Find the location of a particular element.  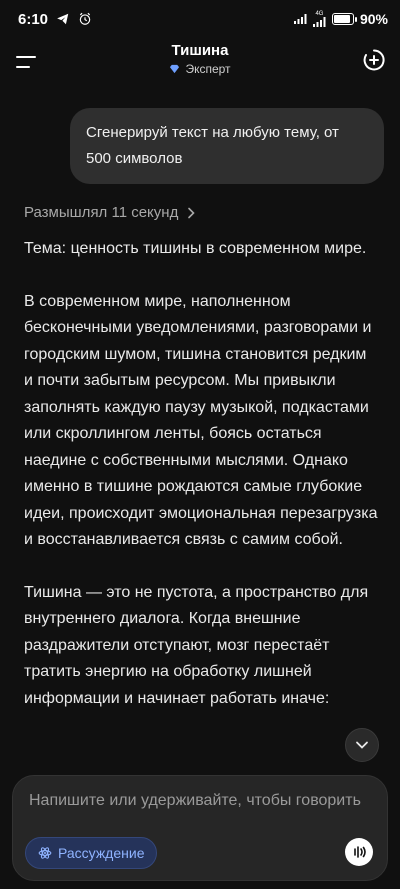

chevron-down-icon is located at coordinates (362, 745).